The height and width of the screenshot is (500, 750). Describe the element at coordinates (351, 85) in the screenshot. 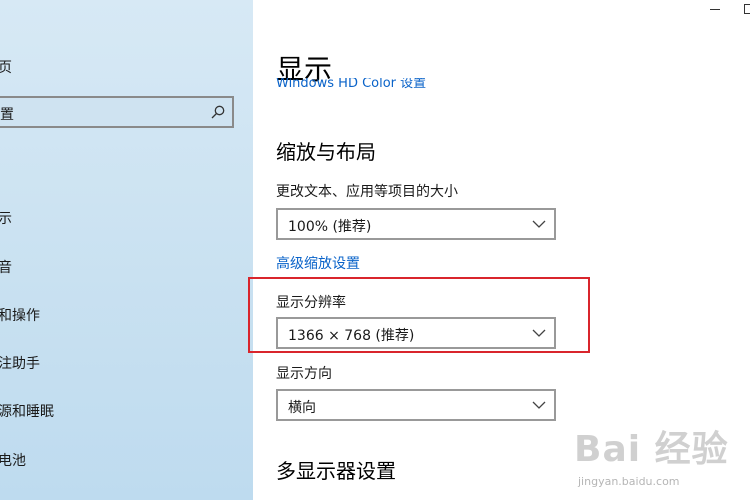

I see `hd-color-settings-link: Windows HD Color 设置` at that location.